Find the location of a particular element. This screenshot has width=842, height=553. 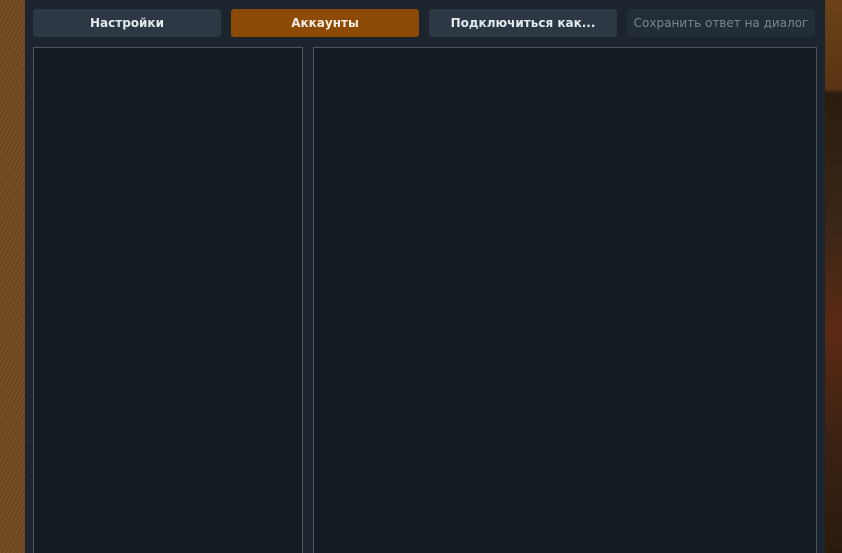

save-reply-button: Сохранить ответ на диалог is located at coordinates (721, 23).